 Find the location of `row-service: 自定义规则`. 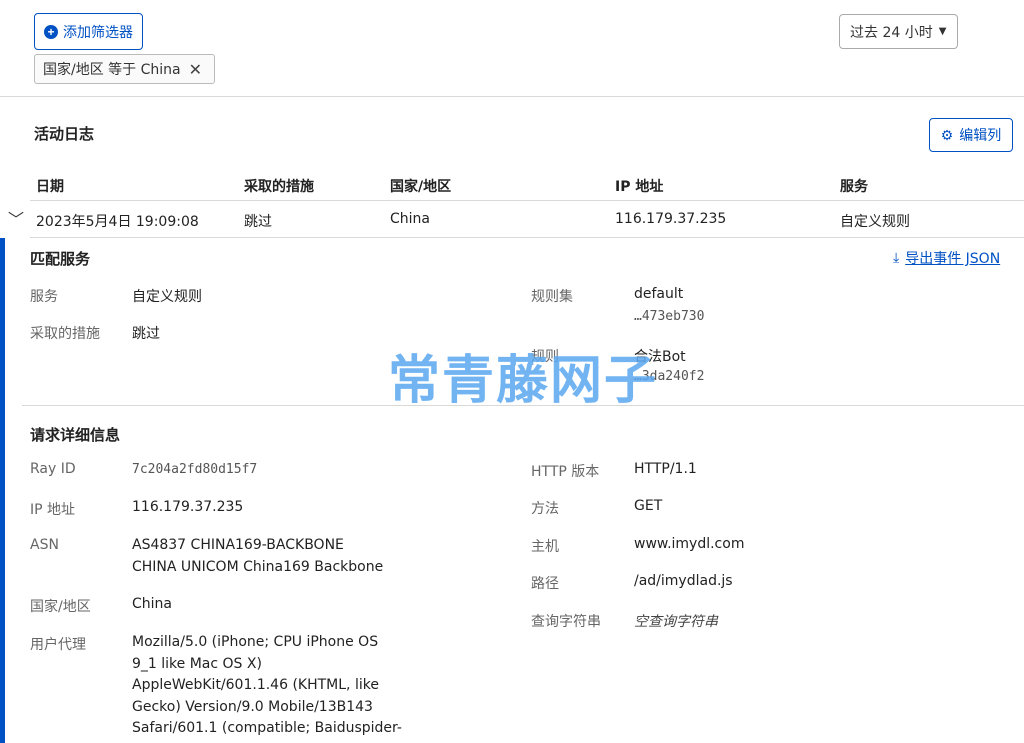

row-service: 自定义规则 is located at coordinates (875, 222).